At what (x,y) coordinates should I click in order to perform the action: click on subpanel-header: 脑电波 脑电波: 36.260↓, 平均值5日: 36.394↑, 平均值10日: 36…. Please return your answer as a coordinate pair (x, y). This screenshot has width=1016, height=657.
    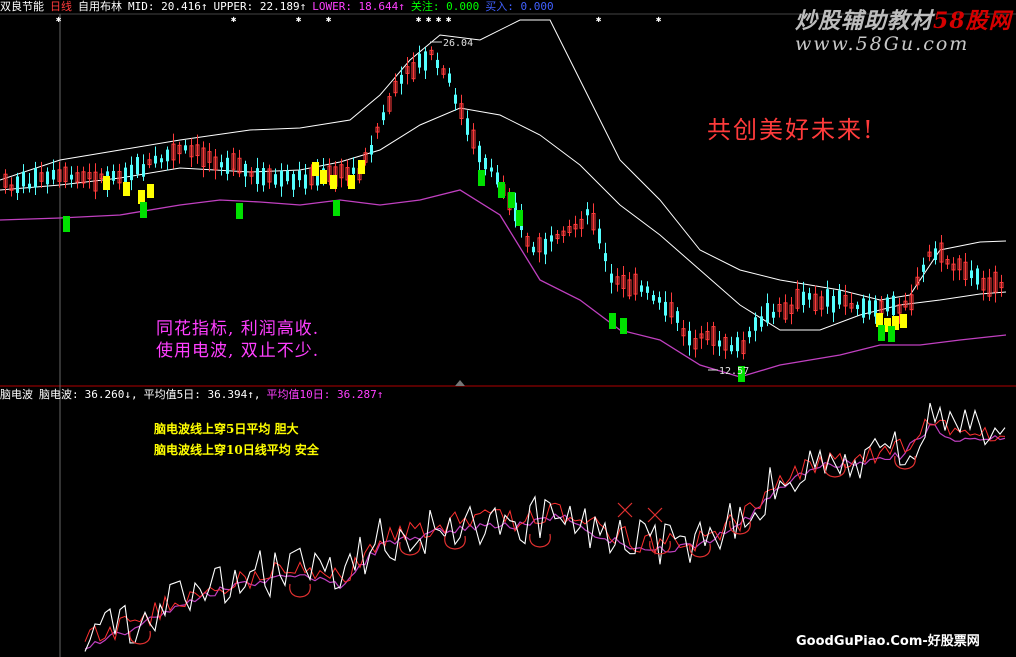
    Looking at the image, I should click on (508, 395).